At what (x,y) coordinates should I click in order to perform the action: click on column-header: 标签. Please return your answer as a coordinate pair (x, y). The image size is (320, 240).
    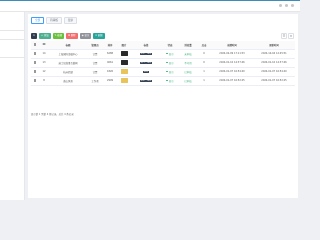
    Looking at the image, I should click on (146, 45).